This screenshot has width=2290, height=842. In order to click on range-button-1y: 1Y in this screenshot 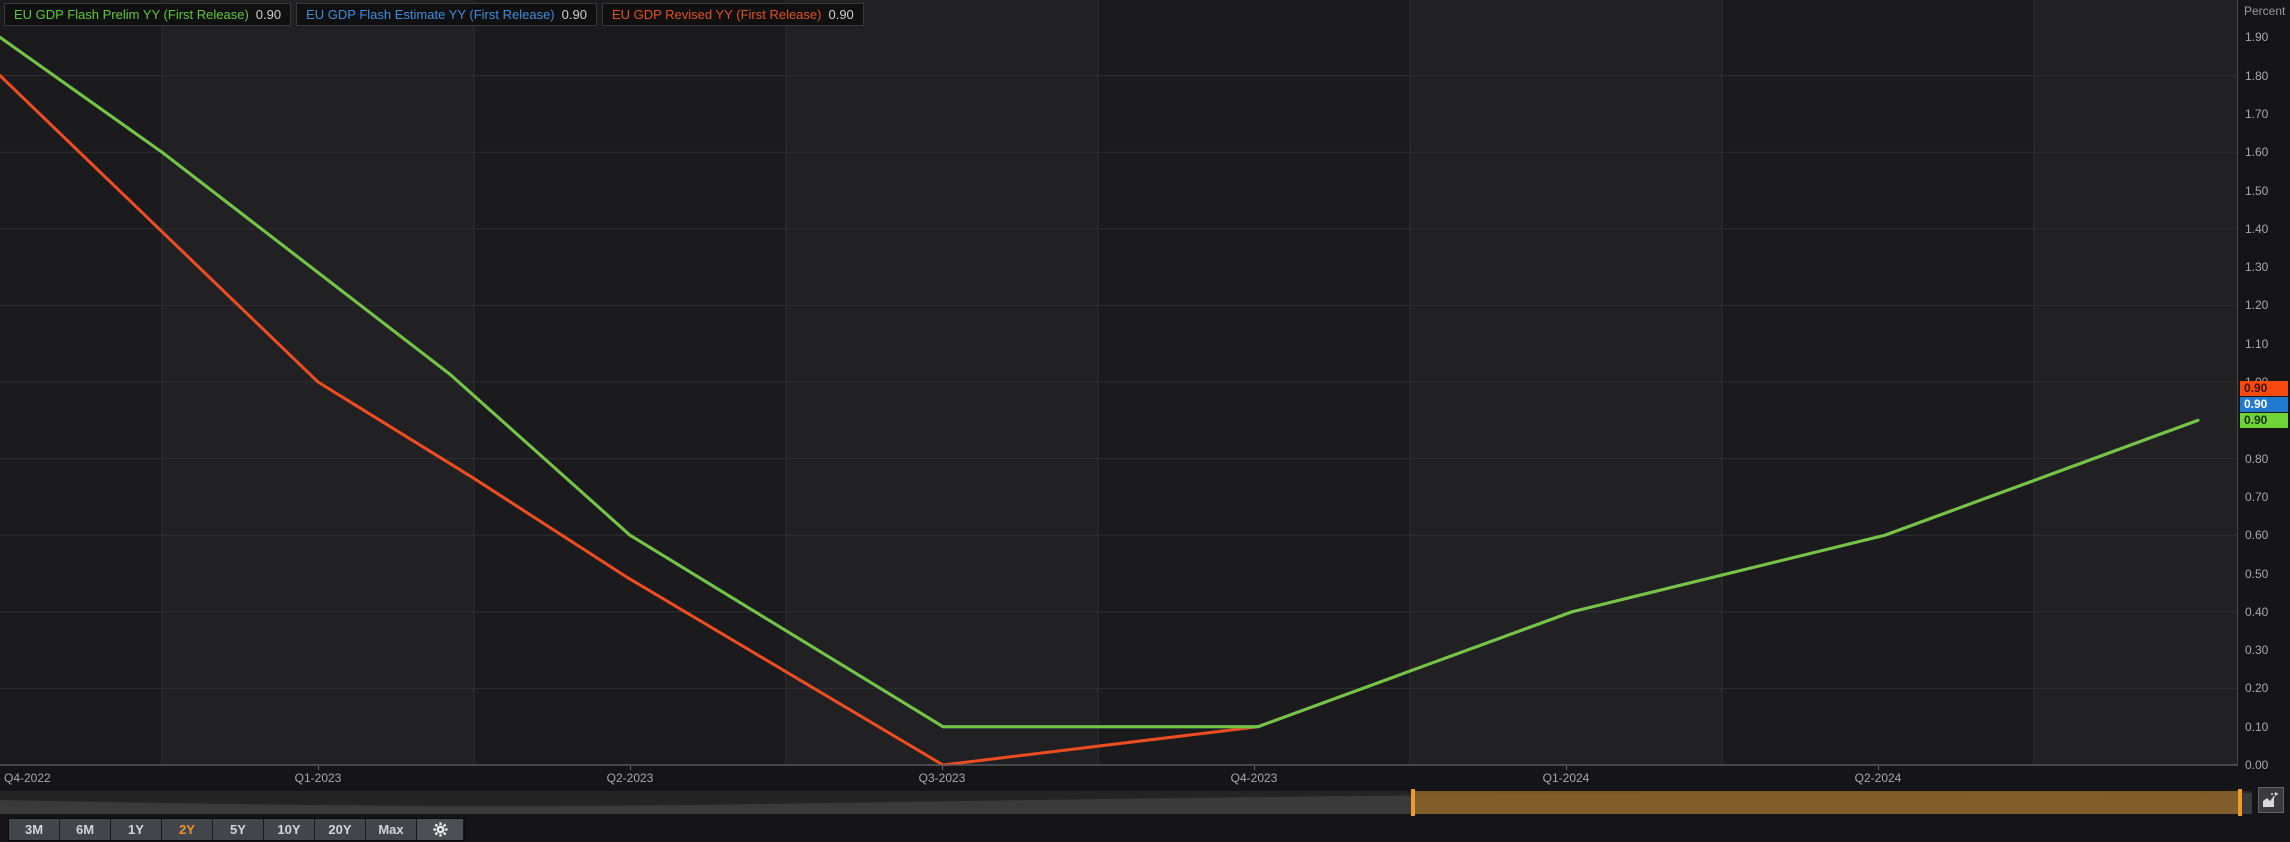, I will do `click(136, 829)`.